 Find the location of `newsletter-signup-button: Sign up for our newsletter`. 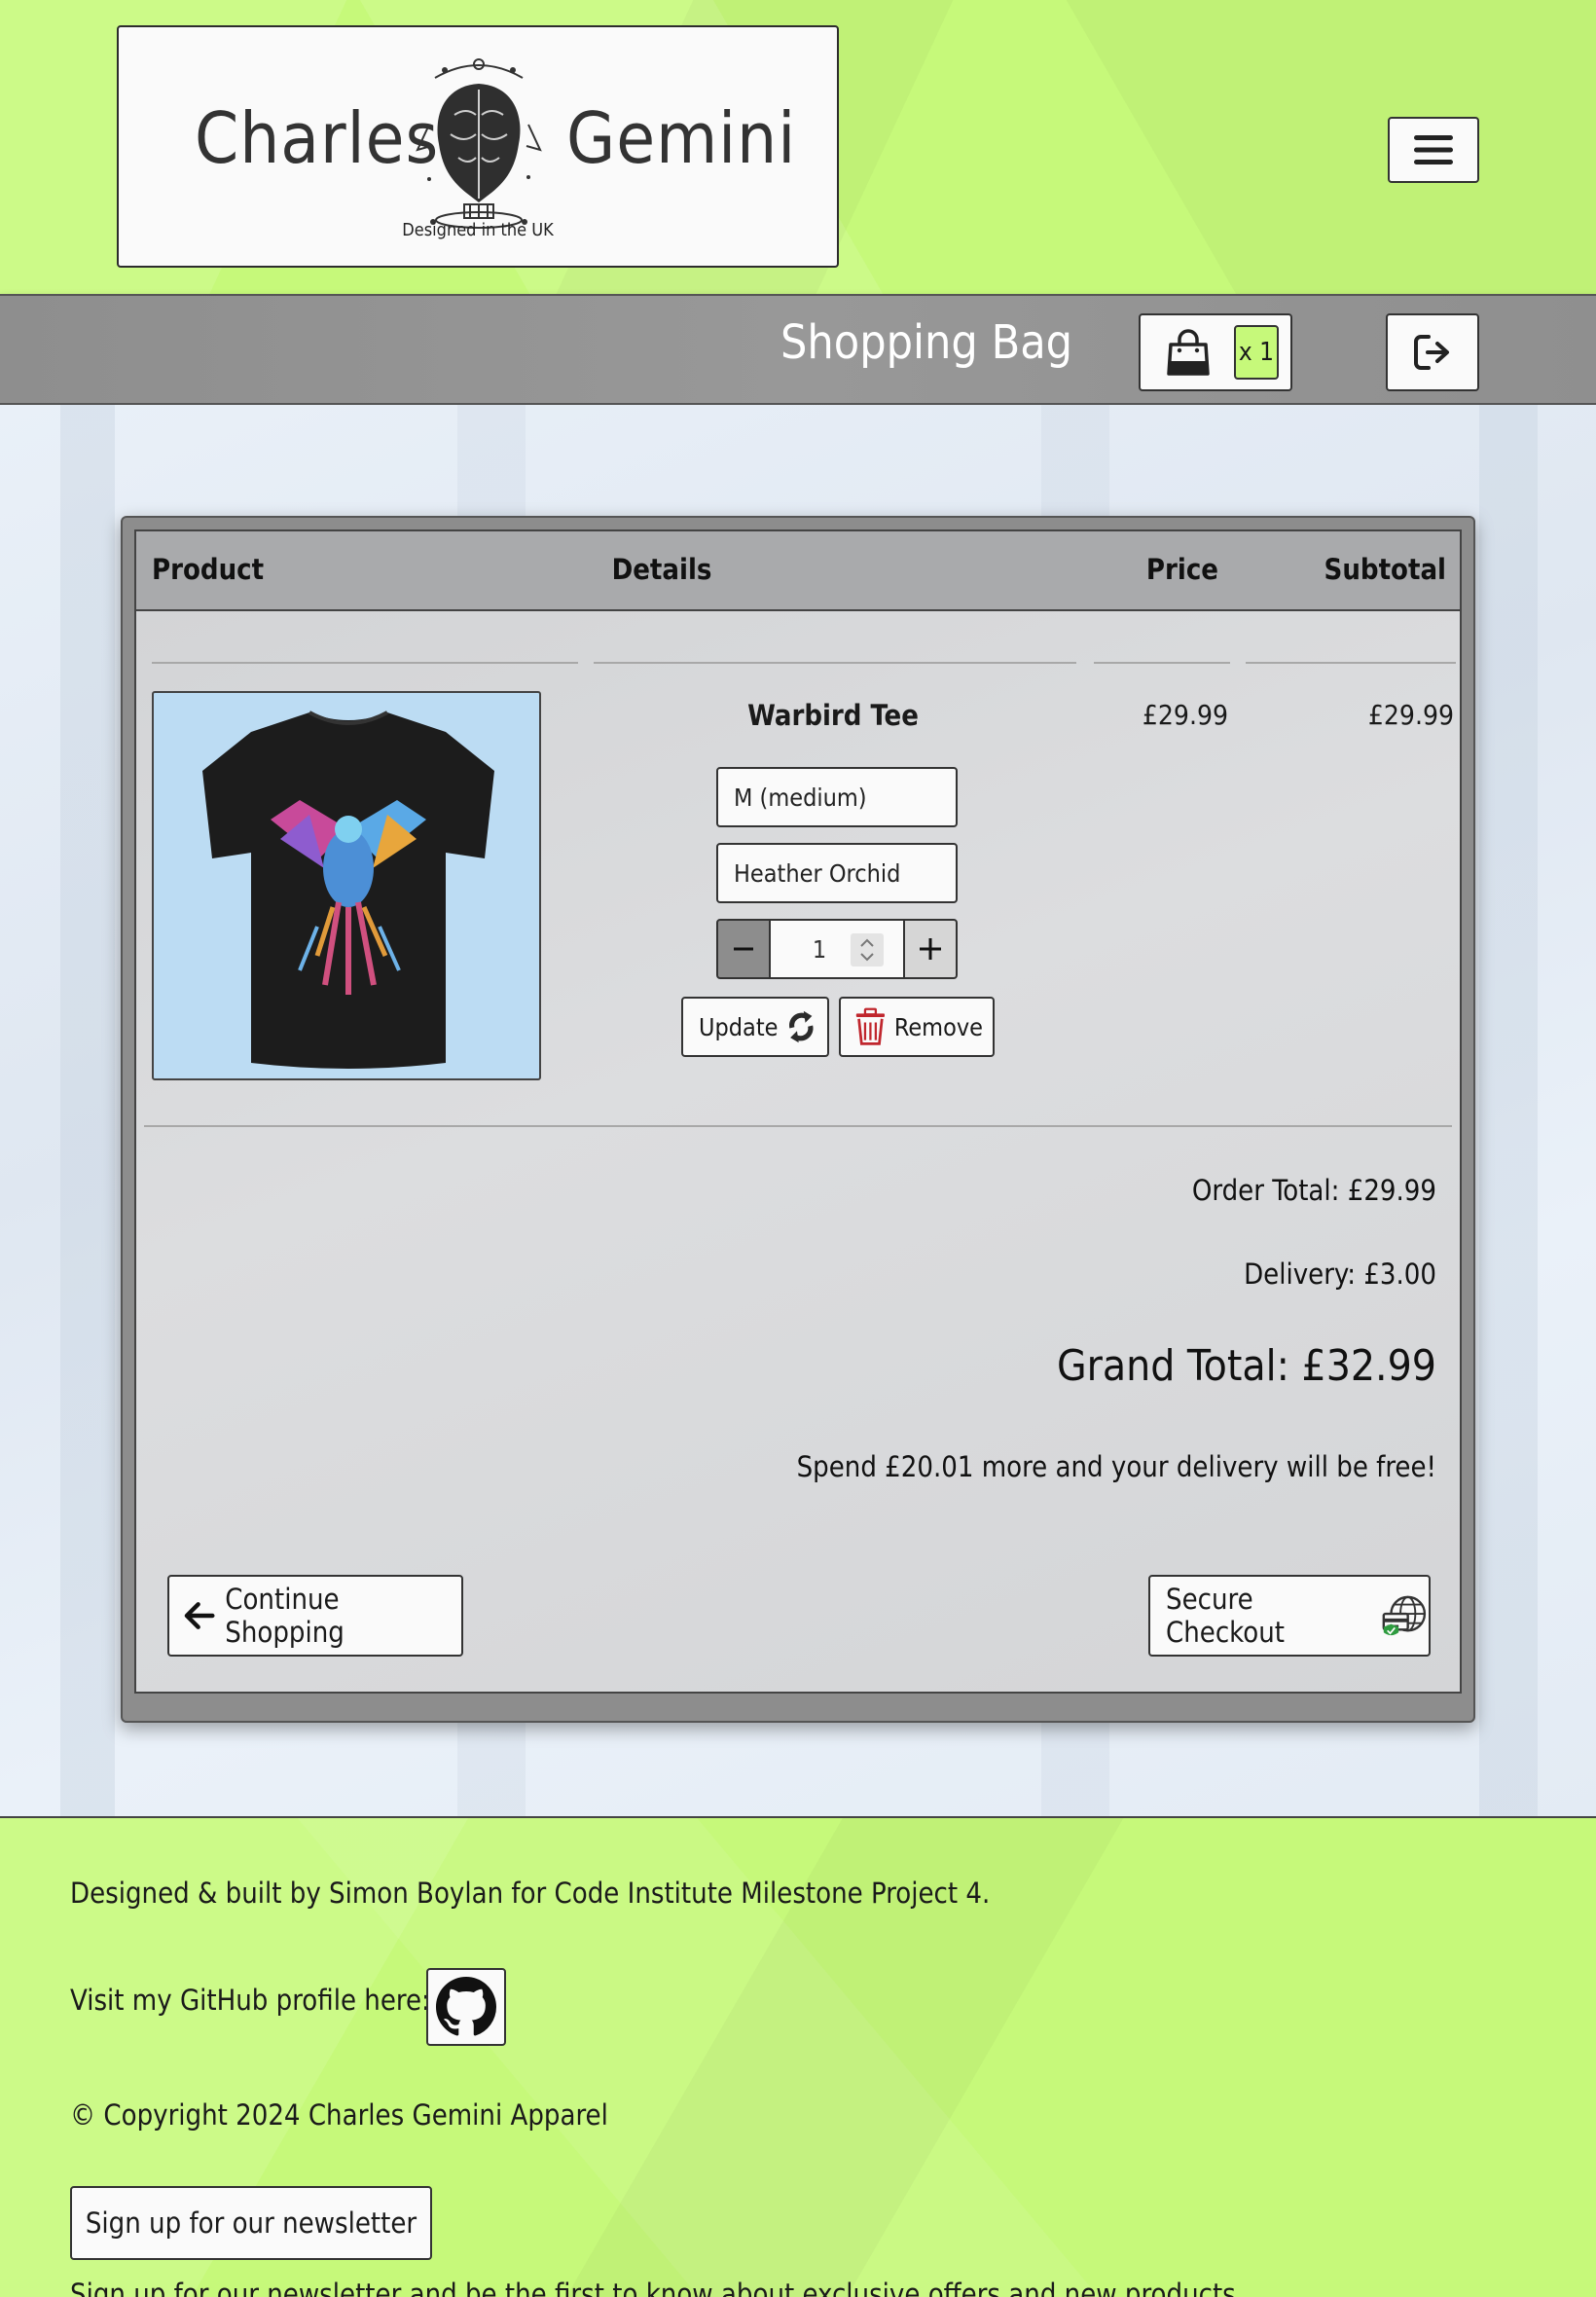

newsletter-signup-button: Sign up for our newsletter is located at coordinates (251, 2223).